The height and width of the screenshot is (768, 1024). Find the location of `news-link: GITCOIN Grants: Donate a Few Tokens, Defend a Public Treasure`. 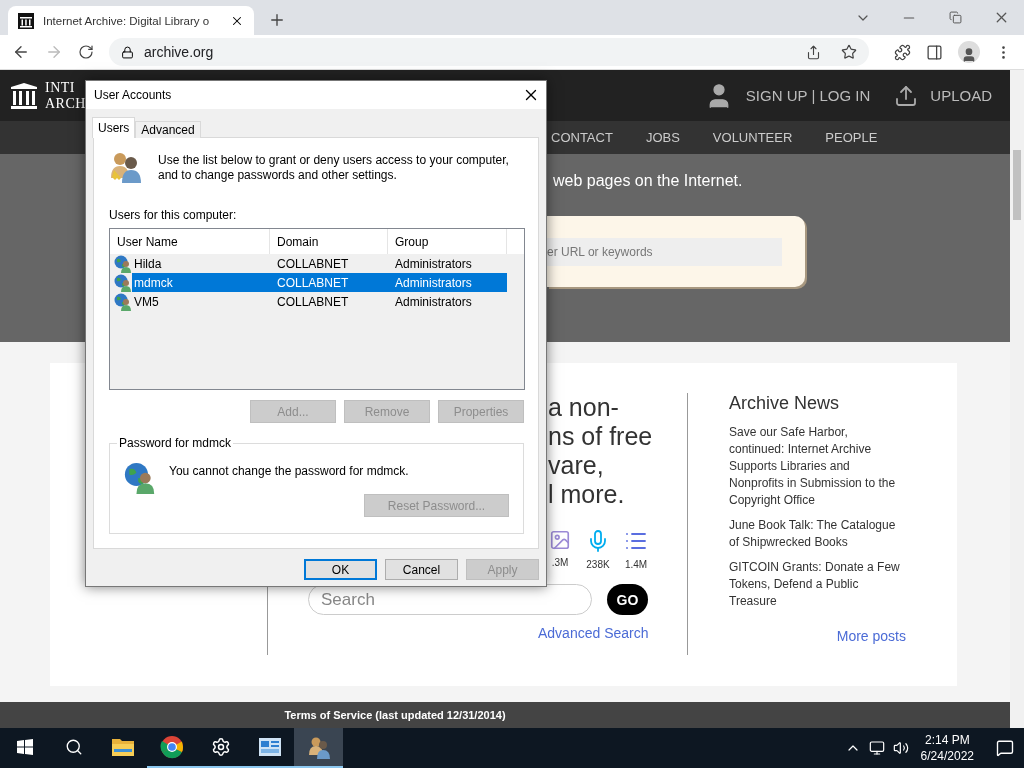

news-link: GITCOIN Grants: Donate a Few Tokens, Defend a Public Treasure is located at coordinates (817, 584).